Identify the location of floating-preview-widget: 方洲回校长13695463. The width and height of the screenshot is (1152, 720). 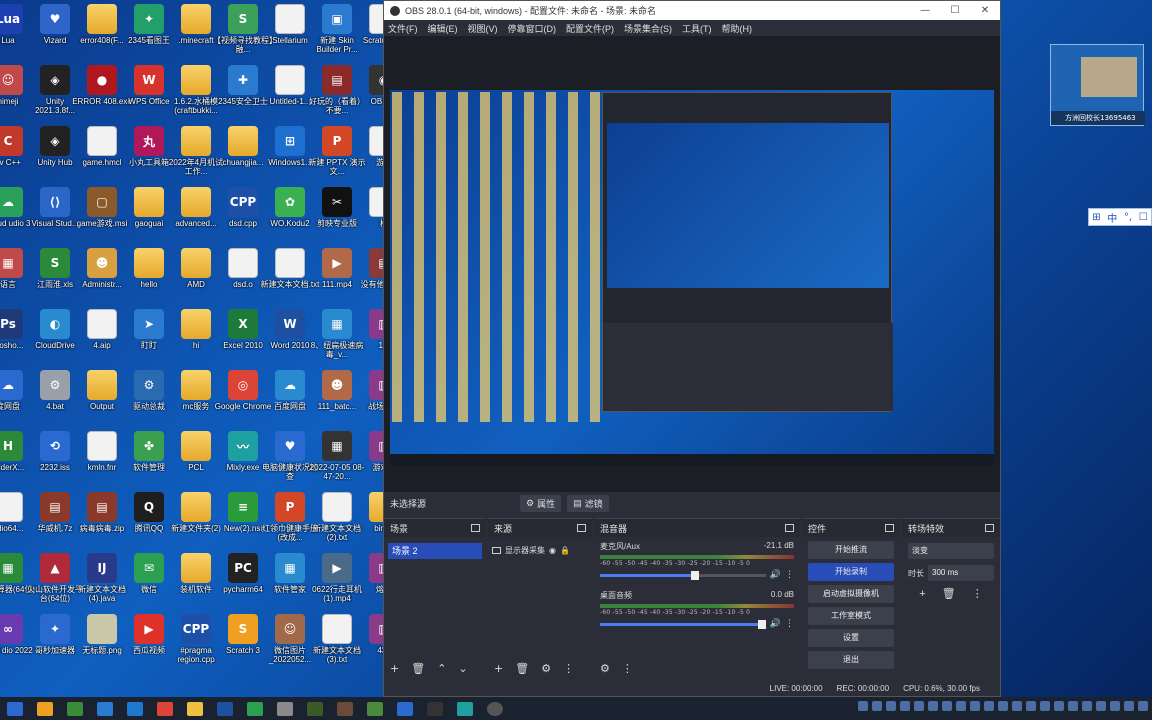
(1097, 85).